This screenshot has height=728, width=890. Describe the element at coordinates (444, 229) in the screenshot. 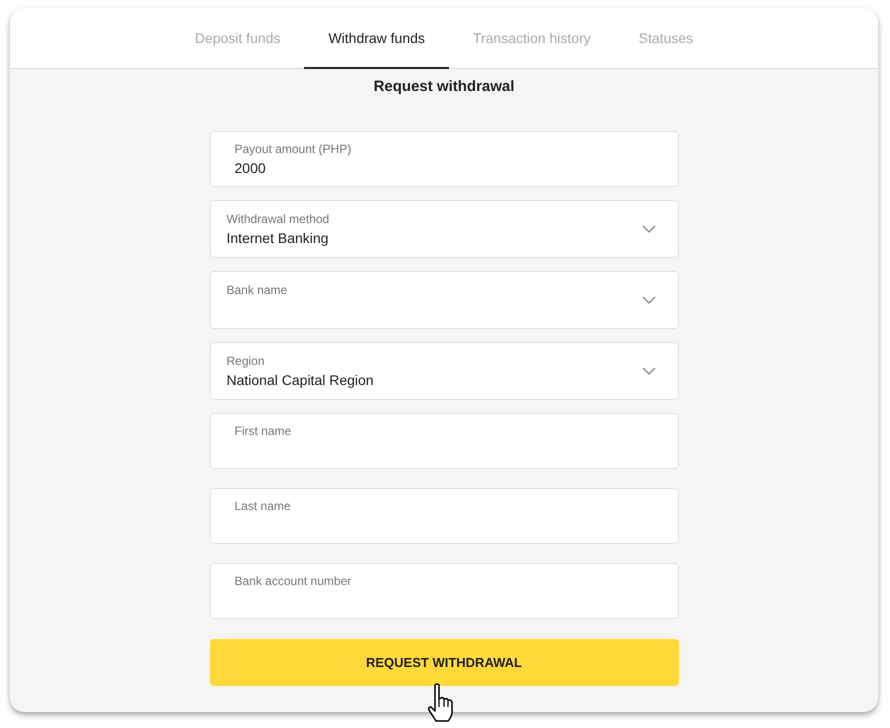

I see `dropdown-field: Withdrawal method Internet Banking` at that location.